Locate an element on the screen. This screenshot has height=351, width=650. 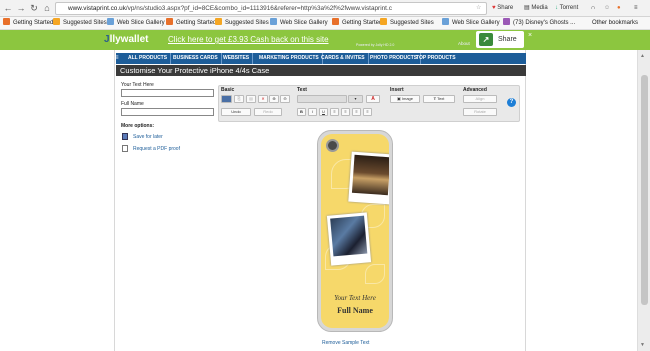
media-extension: ▤ Media is located at coordinates (536, 8).